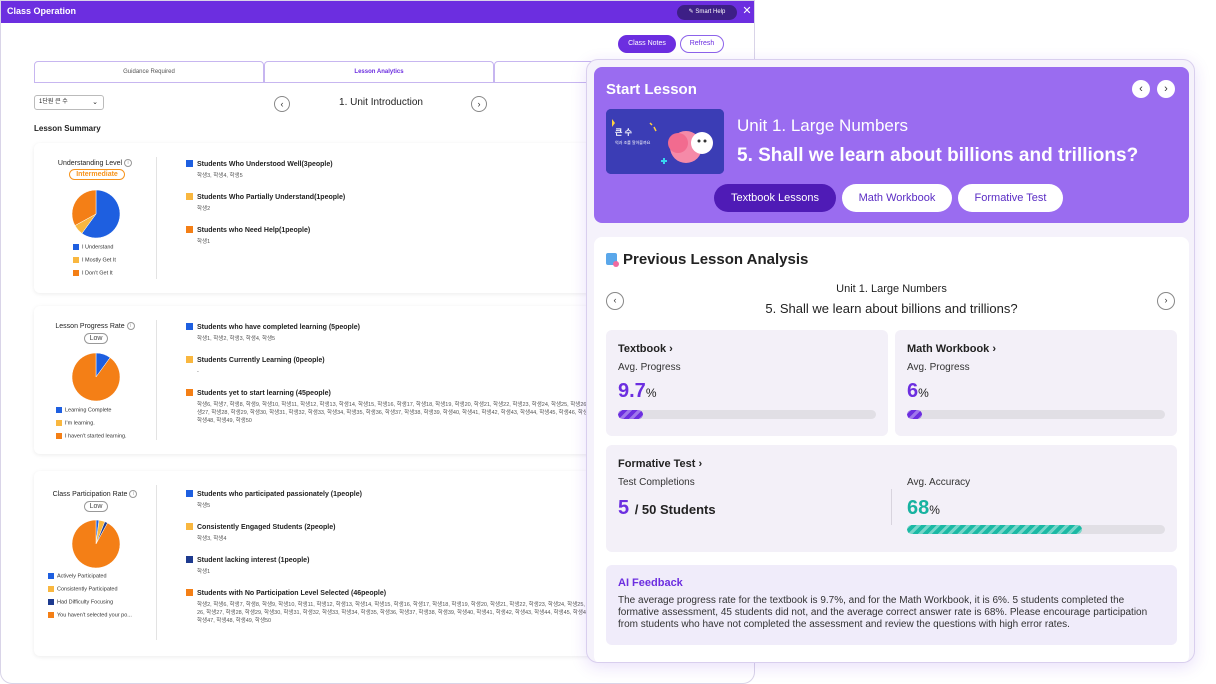  What do you see at coordinates (995, 529) in the screenshot?
I see `progress-fill` at bounding box center [995, 529].